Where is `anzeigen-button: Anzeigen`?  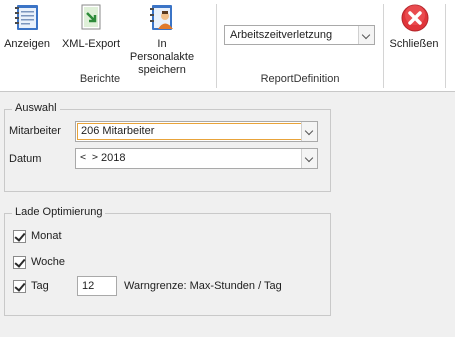
anzeigen-button: Anzeigen is located at coordinates (27, 26).